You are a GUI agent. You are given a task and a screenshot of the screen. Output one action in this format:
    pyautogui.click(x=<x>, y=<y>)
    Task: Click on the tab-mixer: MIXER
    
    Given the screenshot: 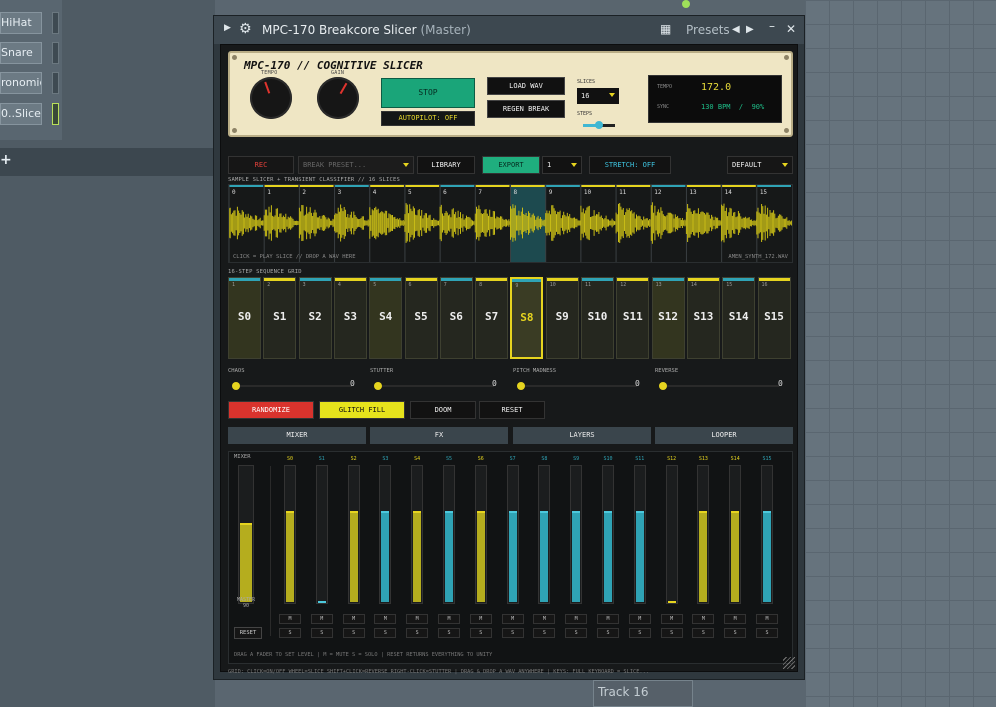 What is the action you would take?
    pyautogui.click(x=297, y=435)
    